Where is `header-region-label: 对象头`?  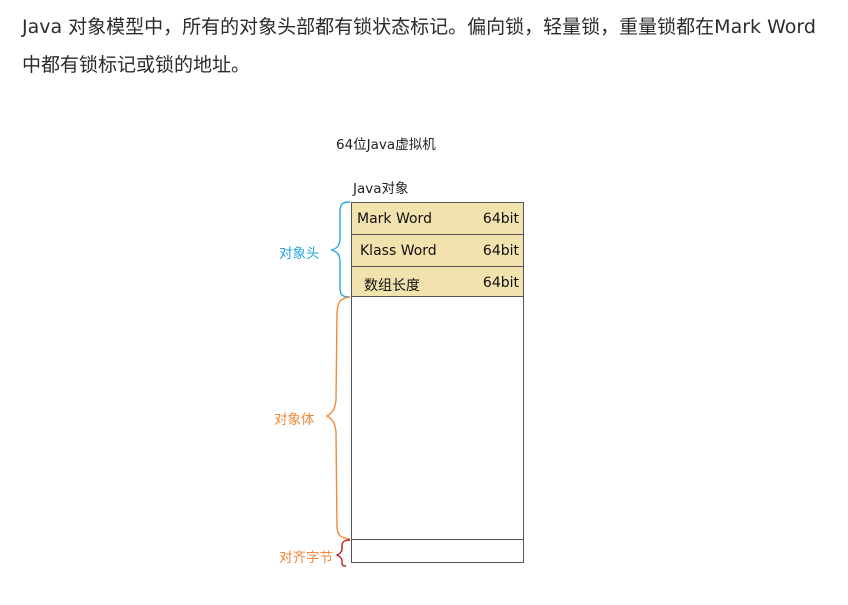 header-region-label: 对象头 is located at coordinates (299, 254).